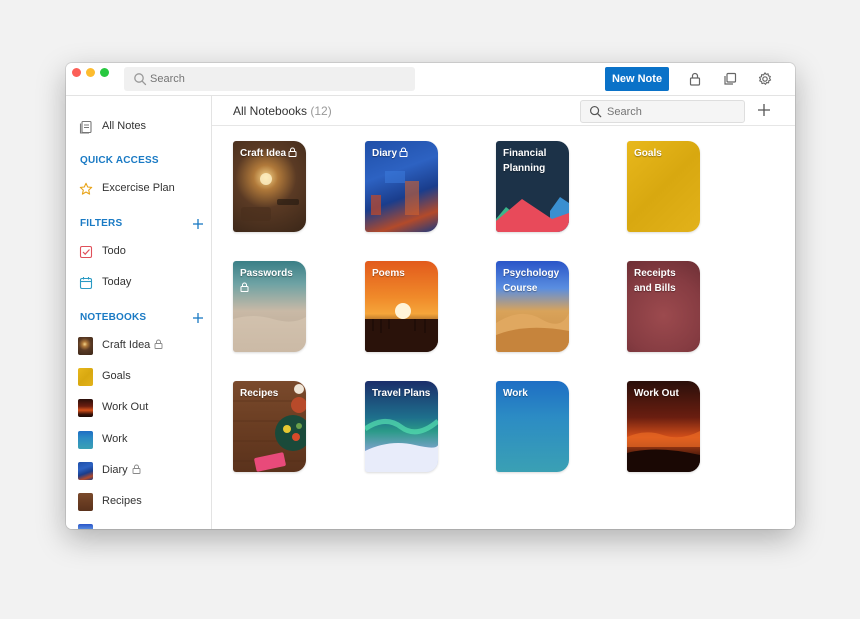 The image size is (860, 619). I want to click on sidebar-item-today: Today, so click(138, 283).